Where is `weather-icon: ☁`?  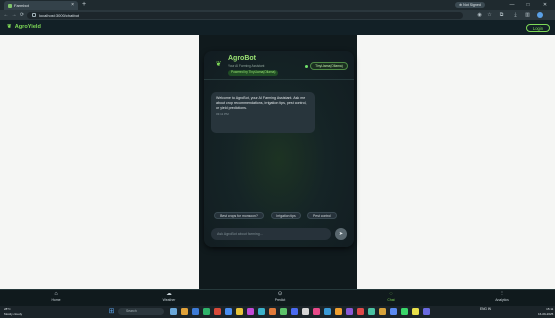 weather-icon: ☁ is located at coordinates (169, 294).